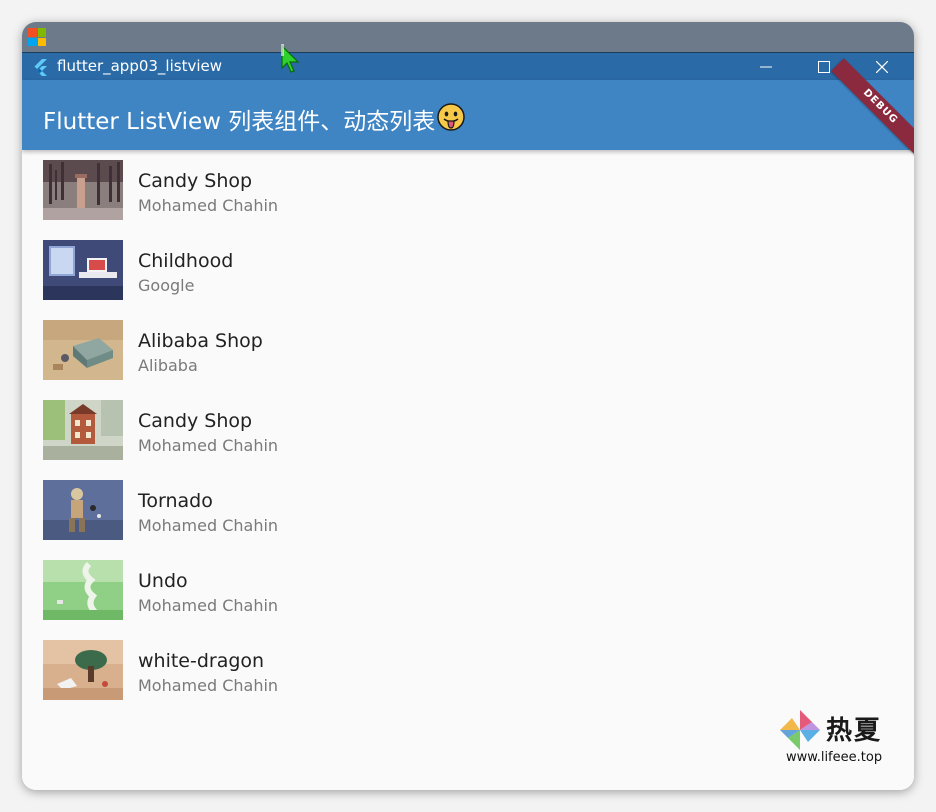  Describe the element at coordinates (468, 107) in the screenshot. I see `app-bar: Flutter ListView 列表组件、动态列表 DEBUG` at that location.